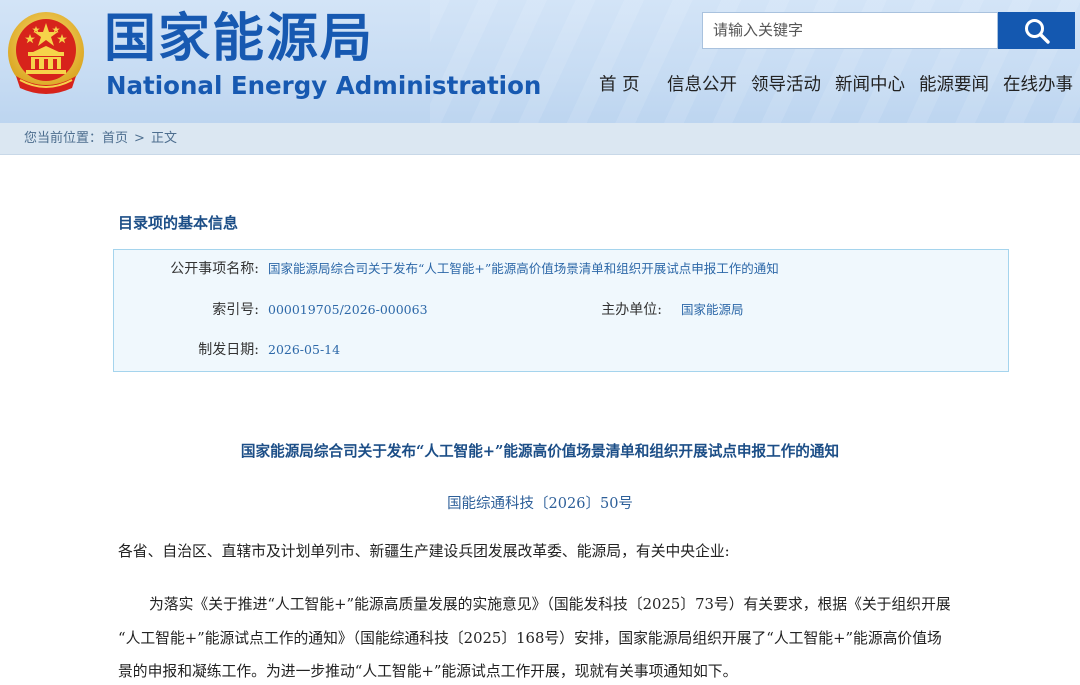 The width and height of the screenshot is (1080, 685). Describe the element at coordinates (63, 138) in the screenshot. I see `breadcrumb-prefix: 您当前位置：` at that location.